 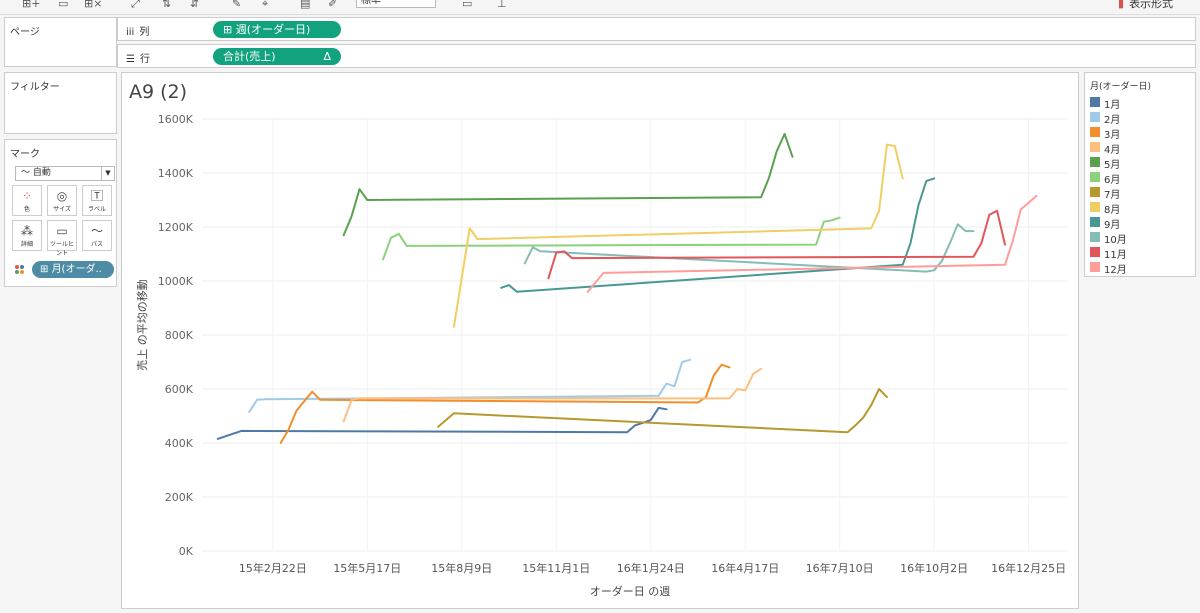 What do you see at coordinates (130, 59) in the screenshot?
I see `rows-icon: ☰` at bounding box center [130, 59].